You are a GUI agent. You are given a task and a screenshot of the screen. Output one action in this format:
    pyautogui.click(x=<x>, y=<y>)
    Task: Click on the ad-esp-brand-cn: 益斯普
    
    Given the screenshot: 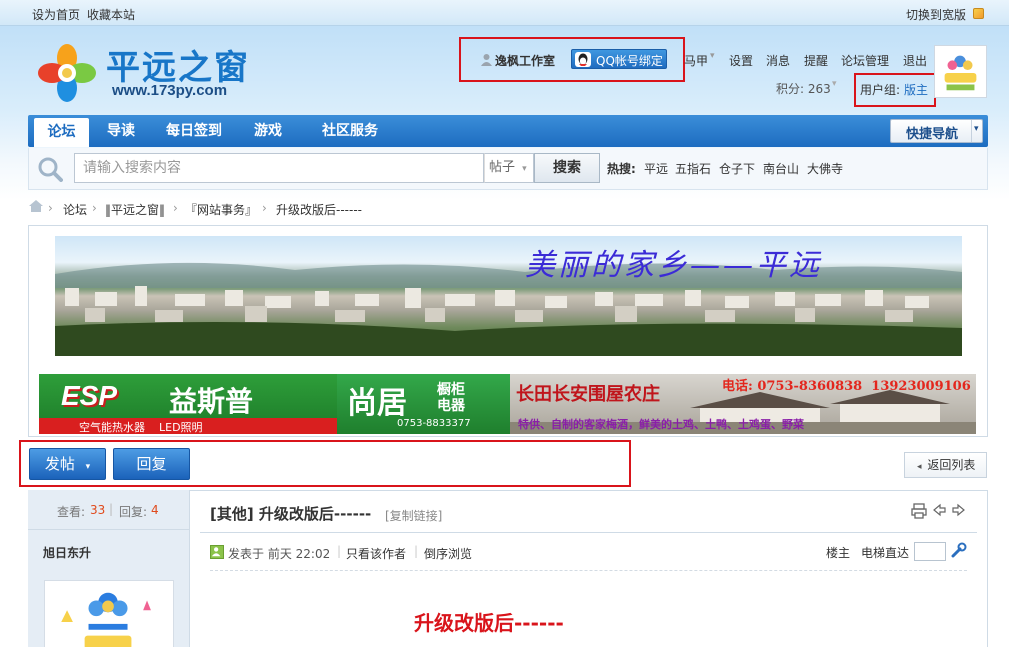 What is the action you would take?
    pyautogui.click(x=211, y=401)
    